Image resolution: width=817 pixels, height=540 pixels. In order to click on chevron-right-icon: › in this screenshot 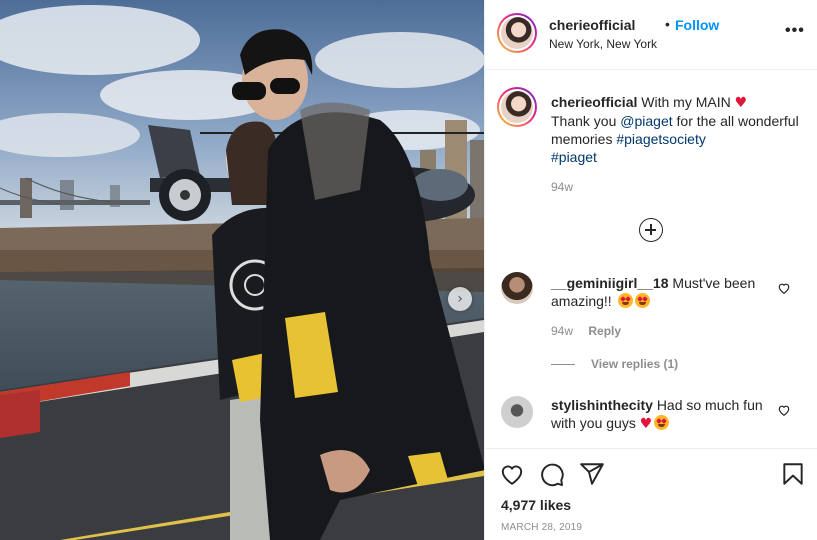, I will do `click(460, 299)`.